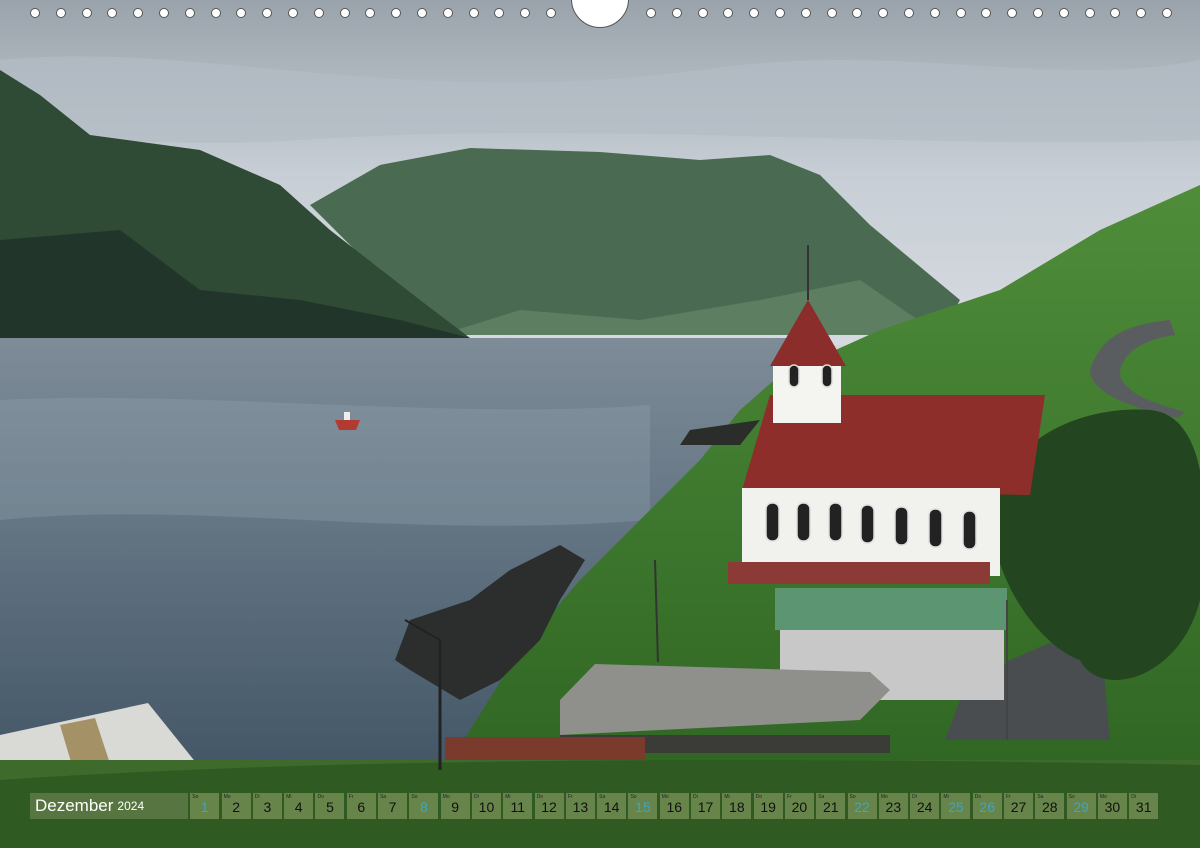  I want to click on calendar-day: Fr 20, so click(799, 806).